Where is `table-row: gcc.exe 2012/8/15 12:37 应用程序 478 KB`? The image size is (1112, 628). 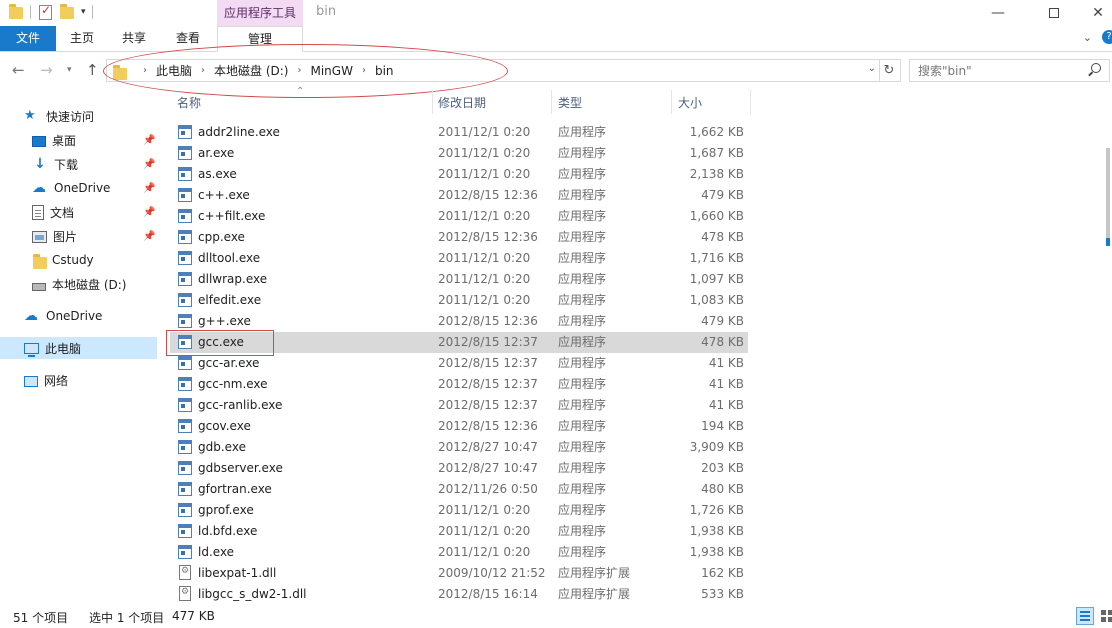 table-row: gcc.exe 2012/8/15 12:37 应用程序 478 KB is located at coordinates (459, 342).